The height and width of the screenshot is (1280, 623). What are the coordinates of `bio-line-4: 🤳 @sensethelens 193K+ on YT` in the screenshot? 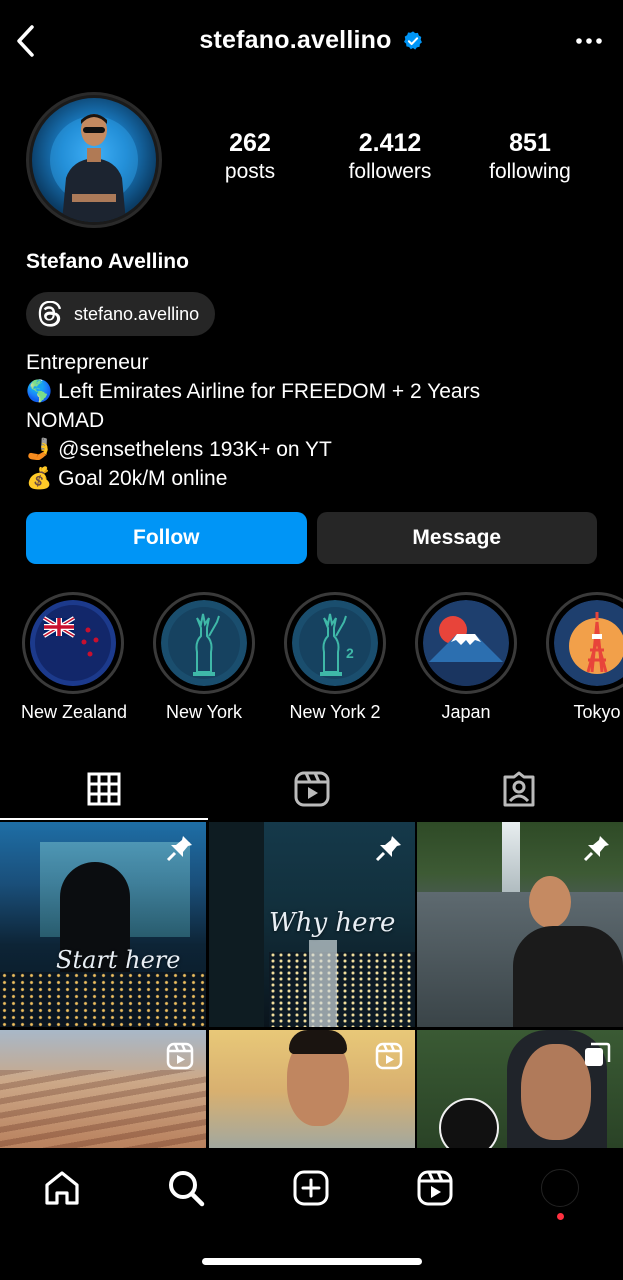 It's located at (316, 449).